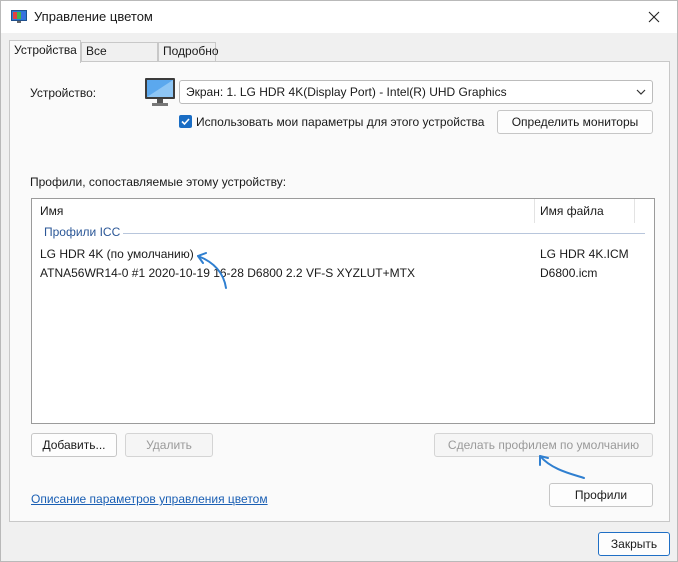 This screenshot has width=678, height=562. Describe the element at coordinates (575, 122) in the screenshot. I see `identify-monitors-button: Определить мониторы` at that location.